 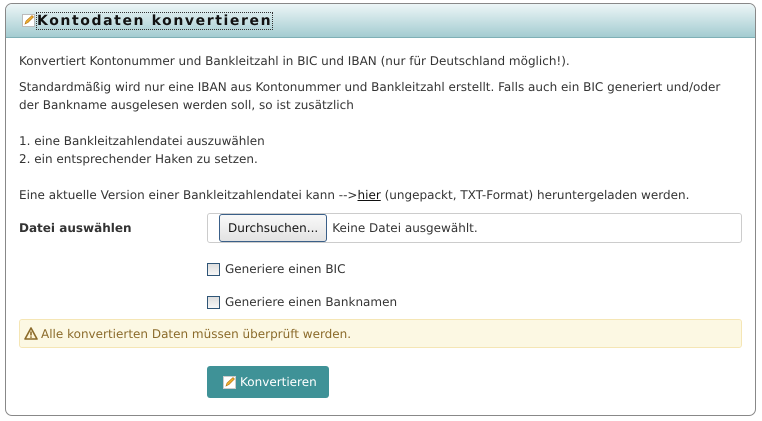 What do you see at coordinates (295, 61) in the screenshot?
I see `intro-text: Konvertiert Kontonummer und Bankleitzahl in BIC und IBAN (nur für Deutschland möglich!).` at bounding box center [295, 61].